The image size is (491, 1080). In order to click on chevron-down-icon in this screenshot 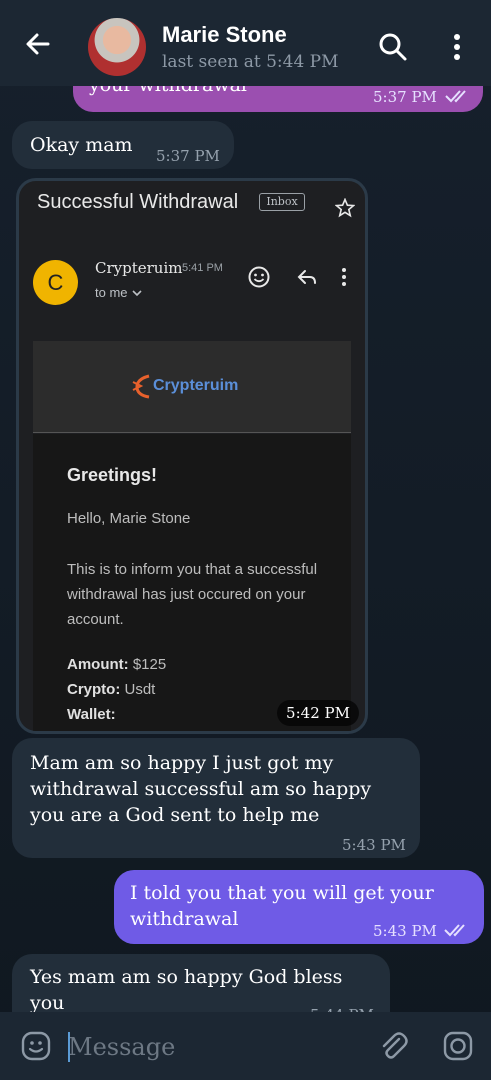, I will do `click(137, 292)`.